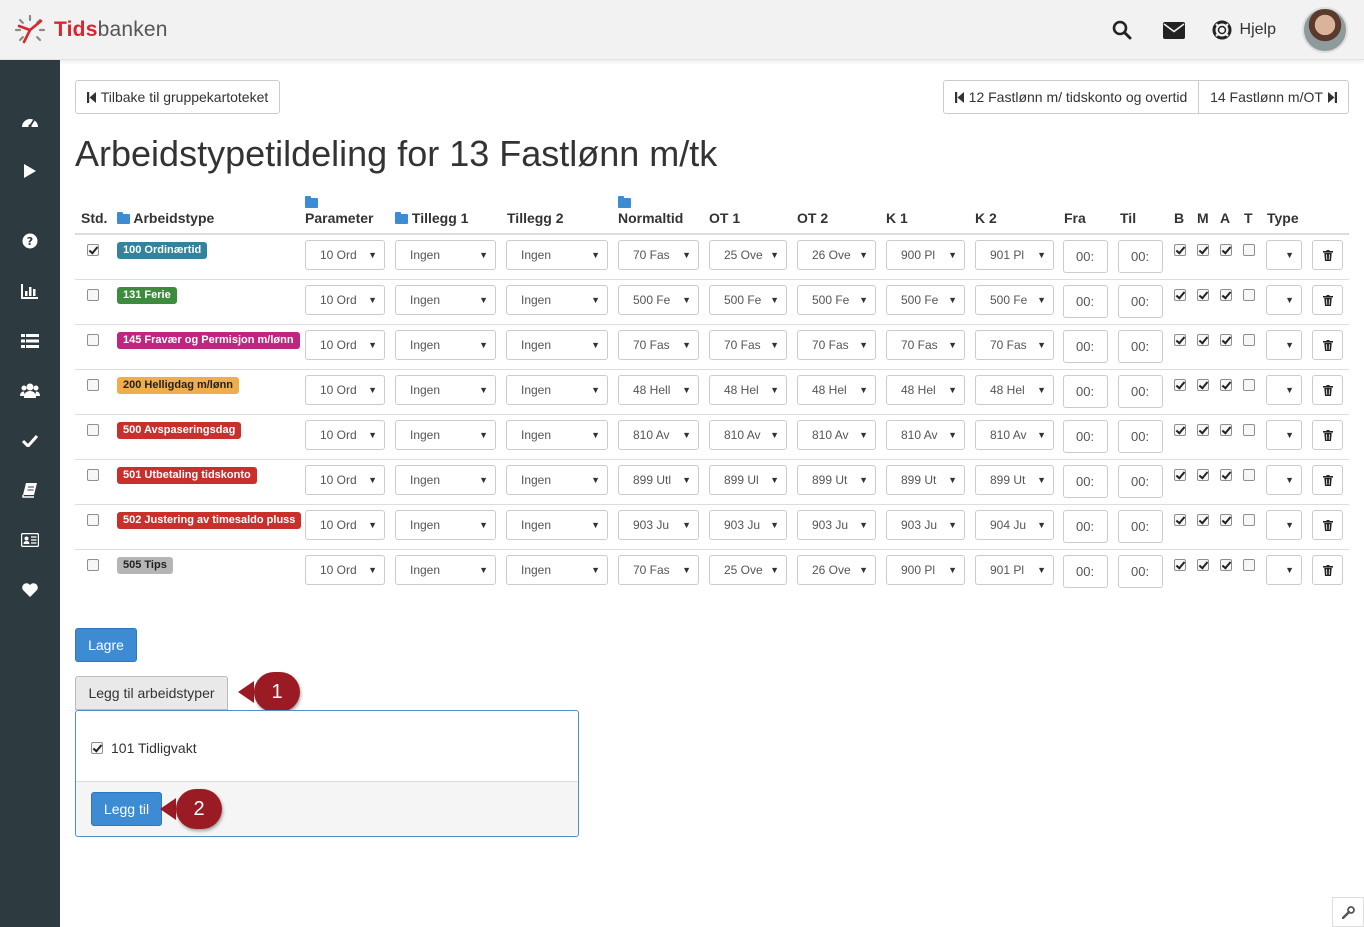  I want to click on normaltid-folder-icon, so click(624, 202).